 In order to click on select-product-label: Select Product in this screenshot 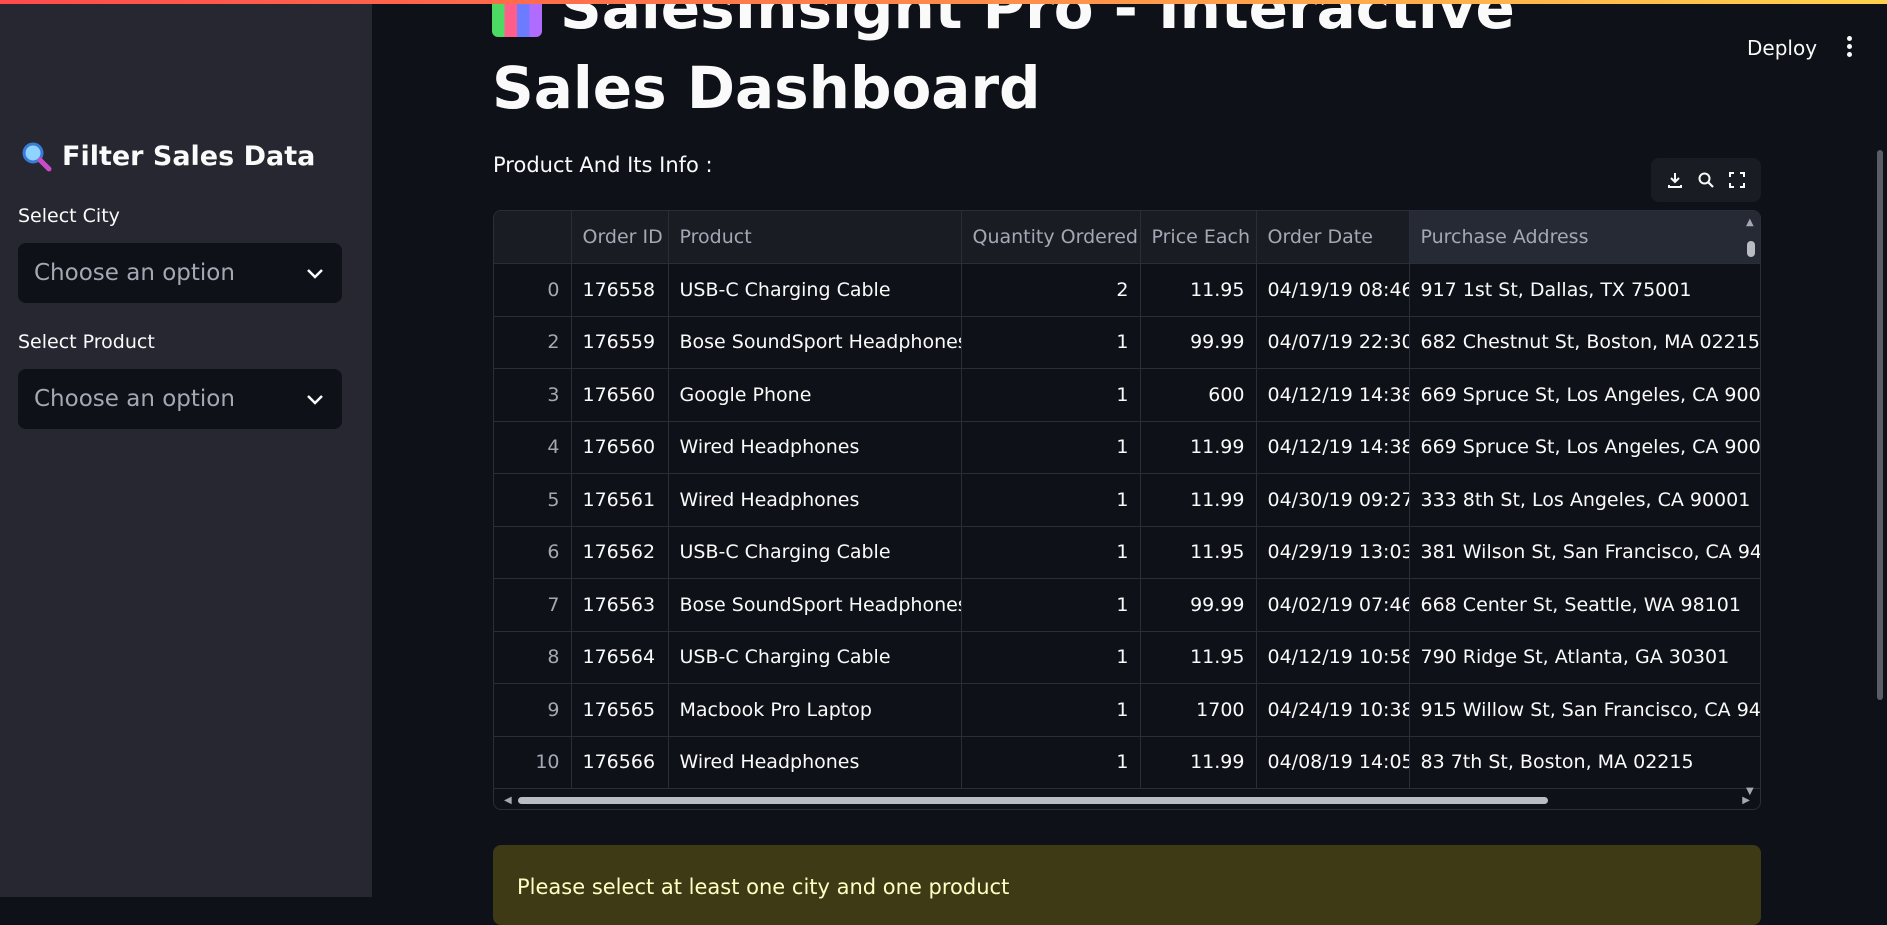, I will do `click(86, 342)`.